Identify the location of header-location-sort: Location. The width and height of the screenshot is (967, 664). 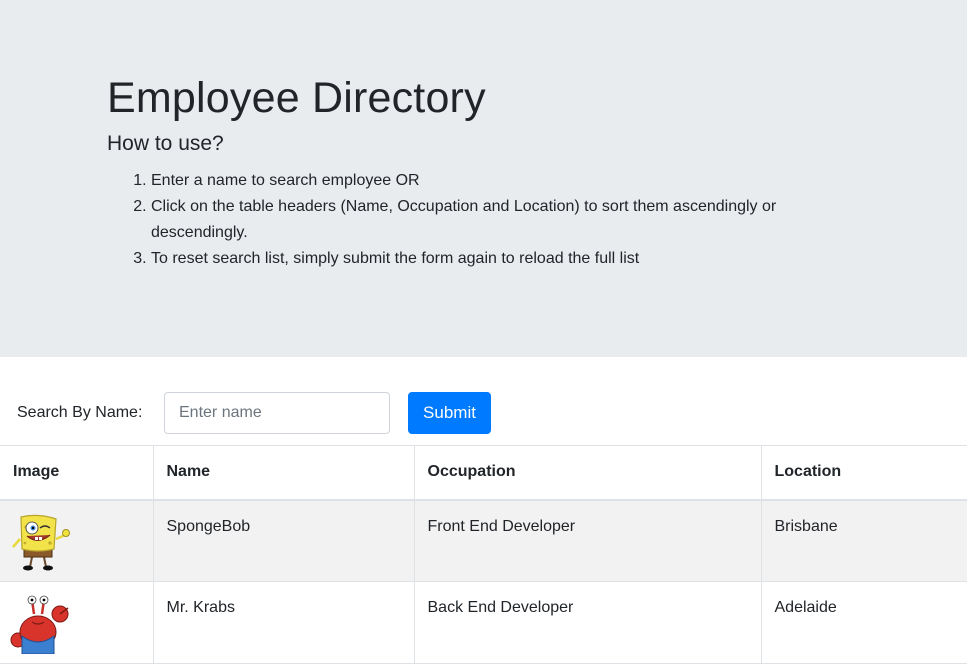
(863, 473).